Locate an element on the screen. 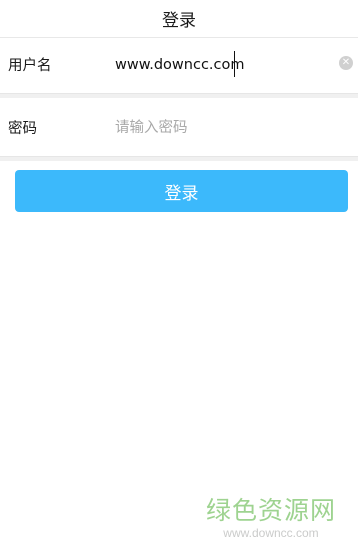 The width and height of the screenshot is (358, 550). text-cursor is located at coordinates (234, 64).